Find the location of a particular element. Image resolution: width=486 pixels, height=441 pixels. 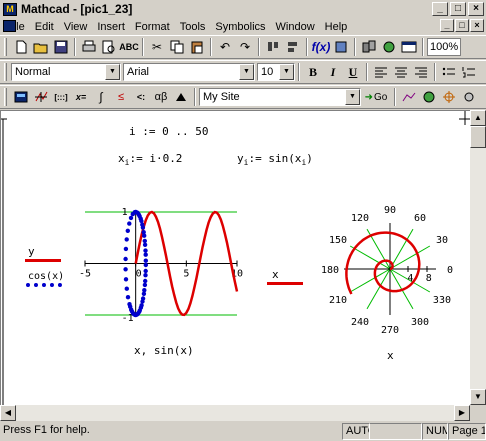

y-definition: yi:= sin(xi) is located at coordinates (275, 159).